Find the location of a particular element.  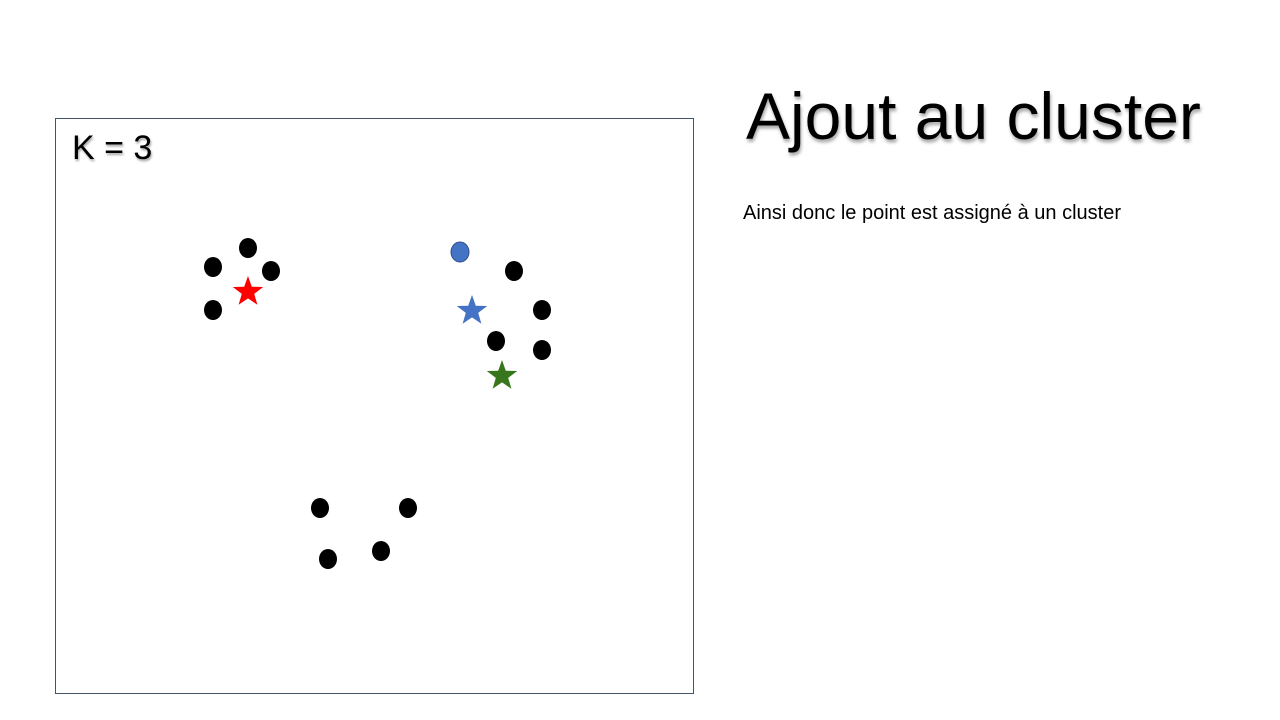

slide-title: Ajout au cluster is located at coordinates (973, 116).